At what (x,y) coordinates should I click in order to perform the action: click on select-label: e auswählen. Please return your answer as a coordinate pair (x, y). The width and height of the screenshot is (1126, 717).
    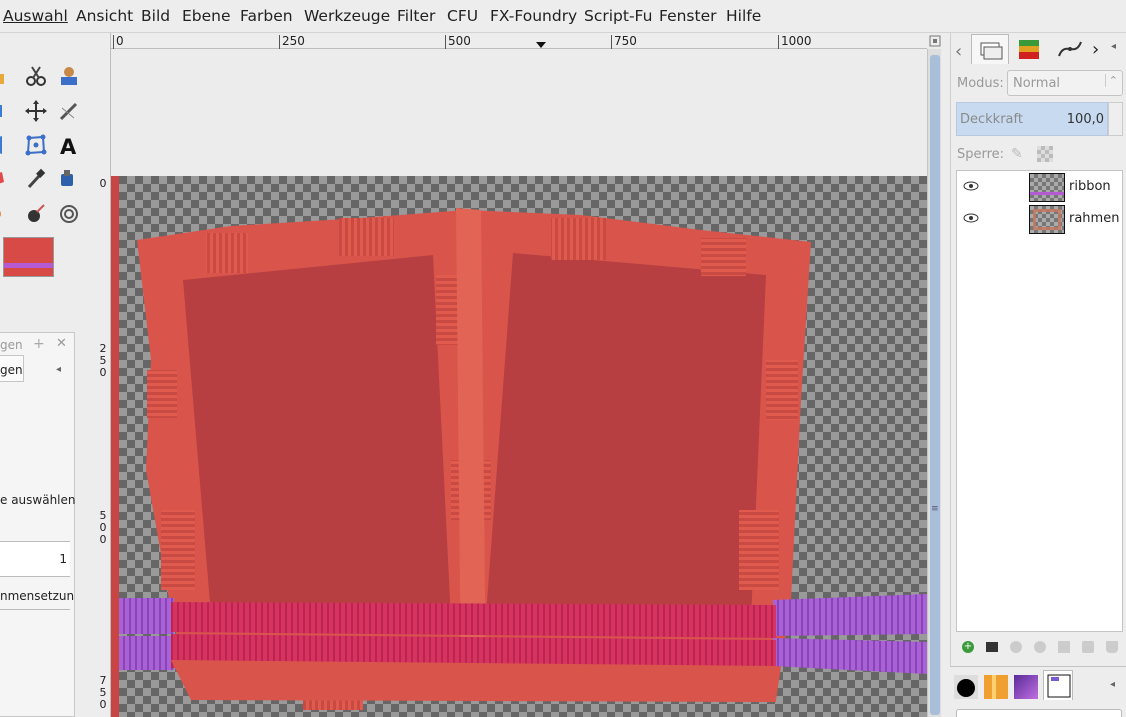
    Looking at the image, I should click on (38, 500).